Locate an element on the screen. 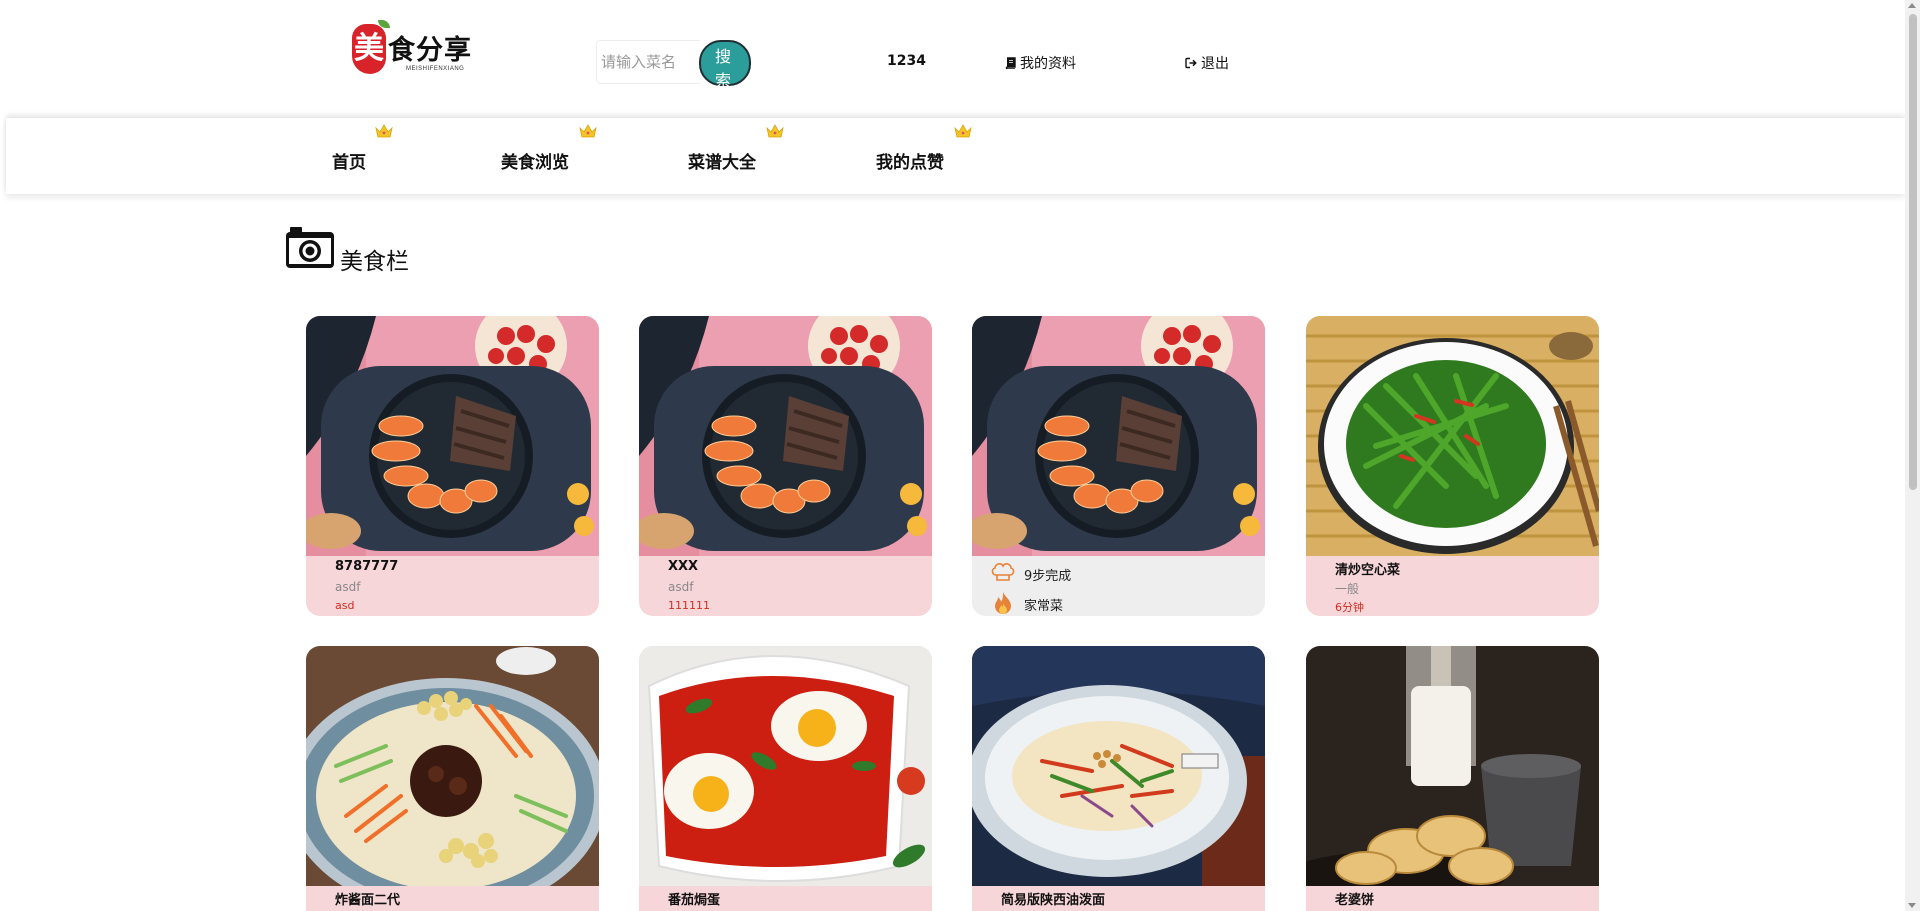  food-extra: 111111 is located at coordinates (689, 605).